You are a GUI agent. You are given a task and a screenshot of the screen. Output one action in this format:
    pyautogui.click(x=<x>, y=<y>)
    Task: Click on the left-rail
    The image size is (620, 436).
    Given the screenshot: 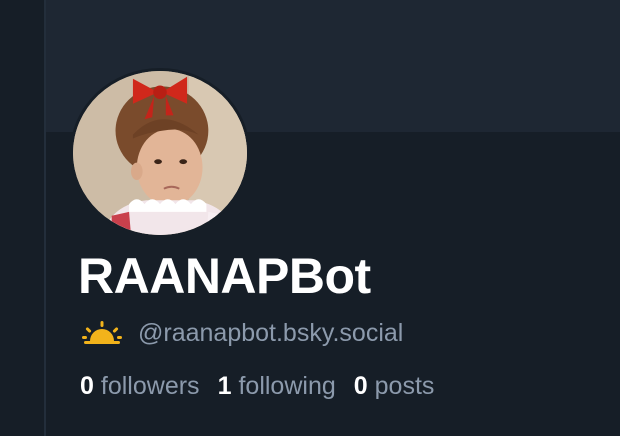 What is the action you would take?
    pyautogui.click(x=23, y=218)
    